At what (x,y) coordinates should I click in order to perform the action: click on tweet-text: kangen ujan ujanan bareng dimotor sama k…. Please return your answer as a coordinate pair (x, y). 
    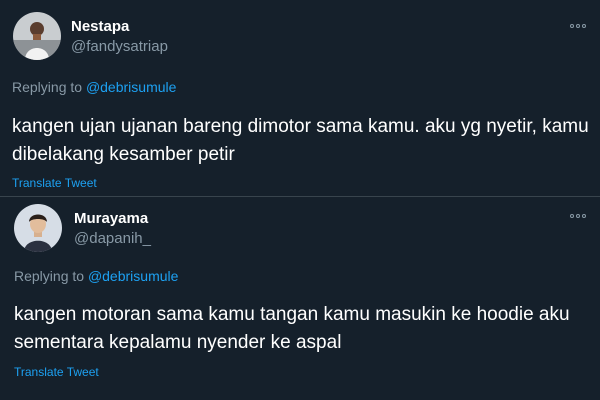
    Looking at the image, I should click on (300, 140).